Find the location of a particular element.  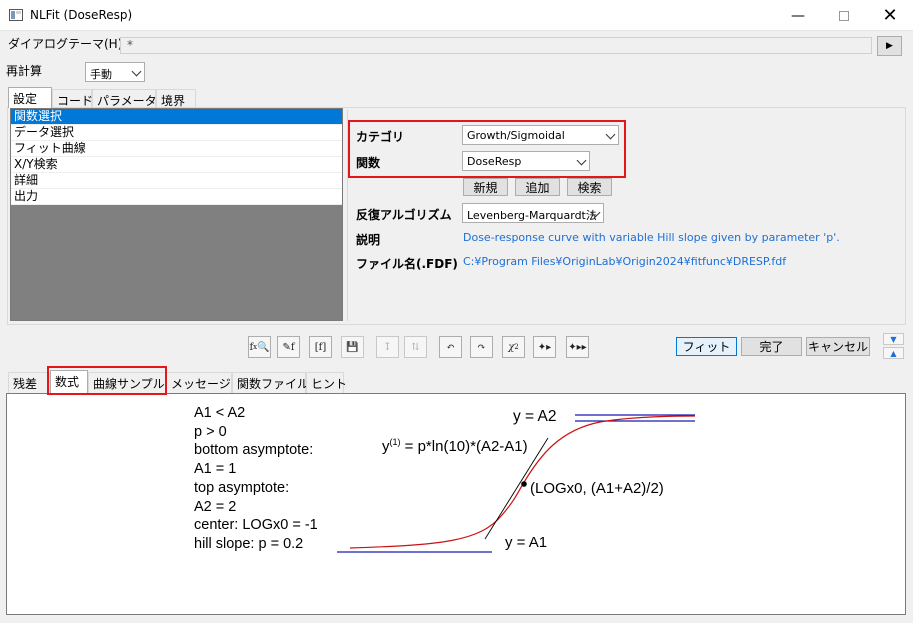

initialize-icon: ↶ is located at coordinates (450, 347).